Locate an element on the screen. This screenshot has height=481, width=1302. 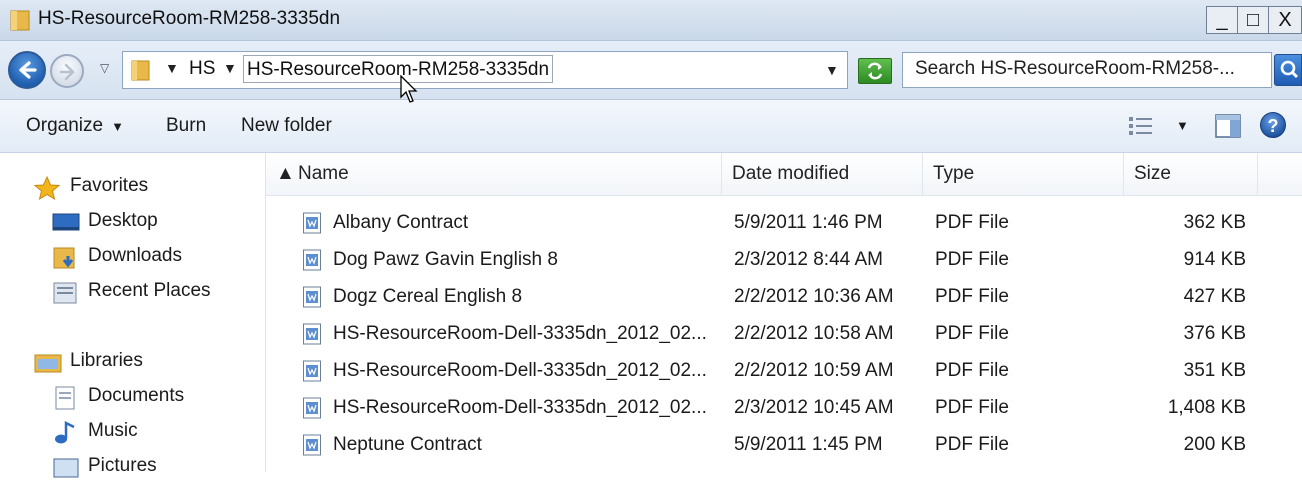
libraries-icon is located at coordinates (48, 363).